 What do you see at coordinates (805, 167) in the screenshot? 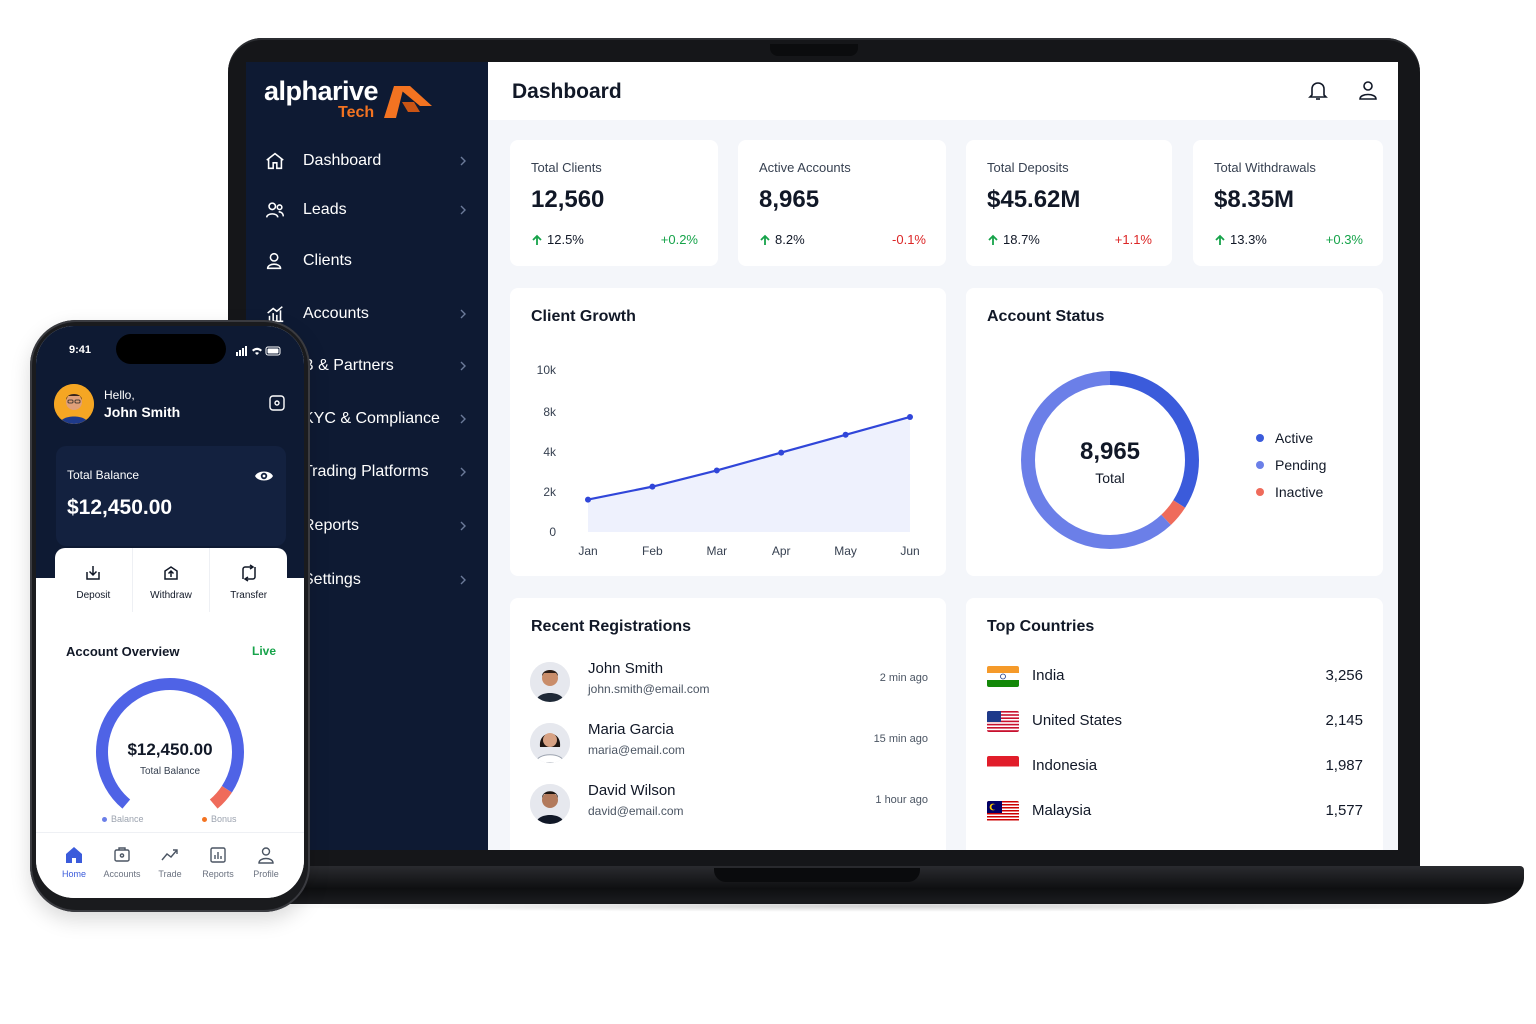
I see `stat-label: Active Accounts` at bounding box center [805, 167].